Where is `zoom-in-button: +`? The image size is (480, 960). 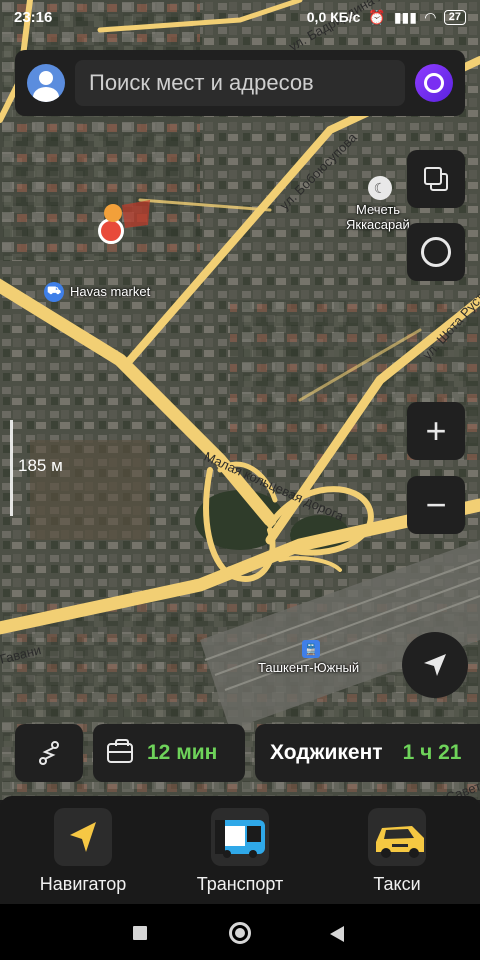 zoom-in-button: + is located at coordinates (436, 431).